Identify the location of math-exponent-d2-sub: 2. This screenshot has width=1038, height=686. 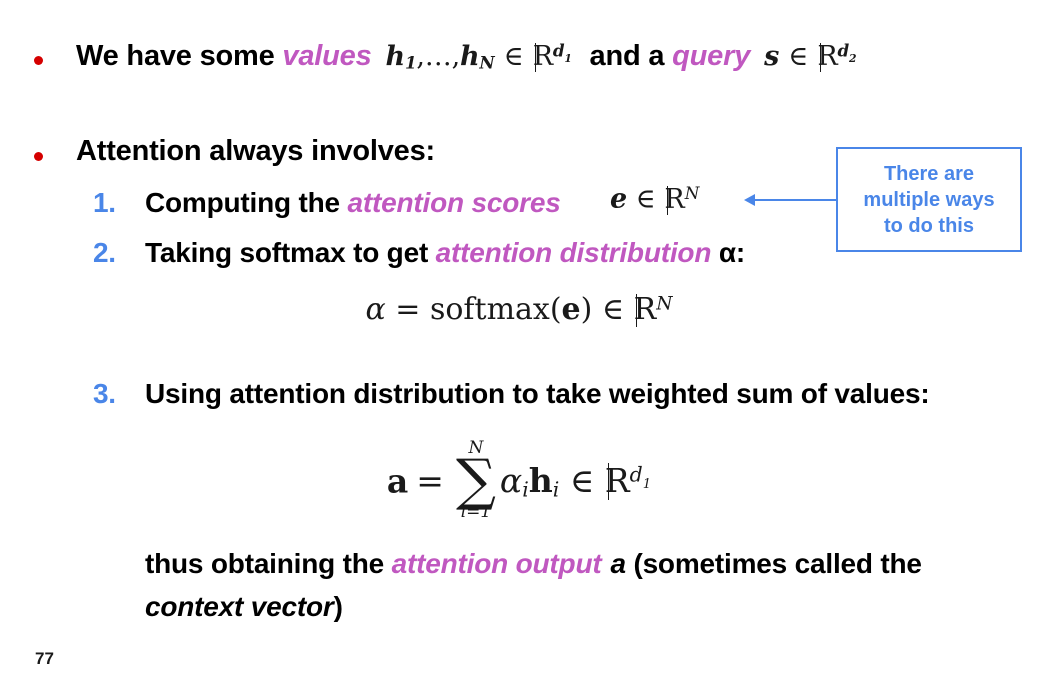
(853, 58).